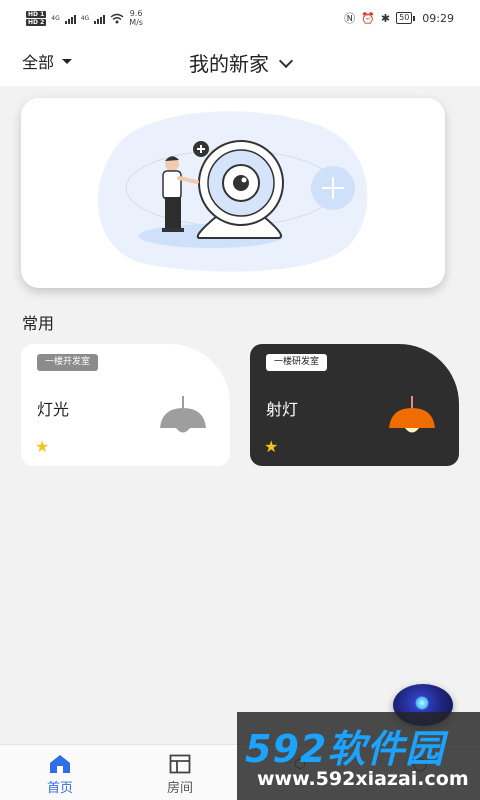 This screenshot has height=800, width=480. Describe the element at coordinates (59, 788) in the screenshot. I see `tab-label: 首页` at that location.